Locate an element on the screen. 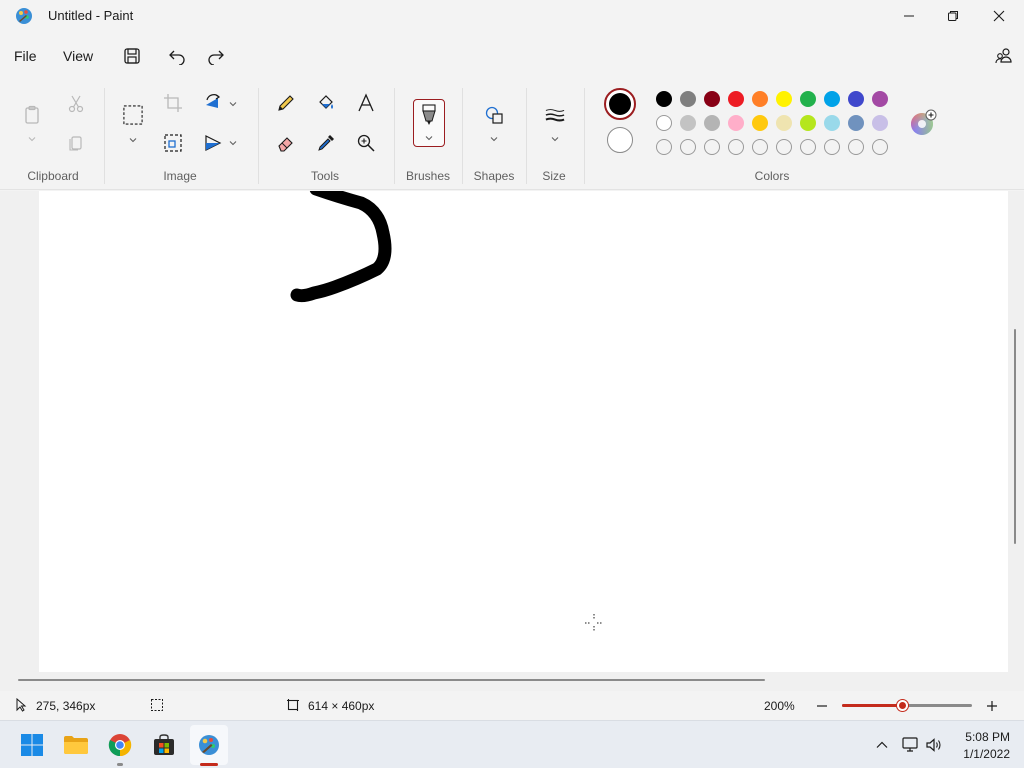  magnifier-button is located at coordinates (366, 143).